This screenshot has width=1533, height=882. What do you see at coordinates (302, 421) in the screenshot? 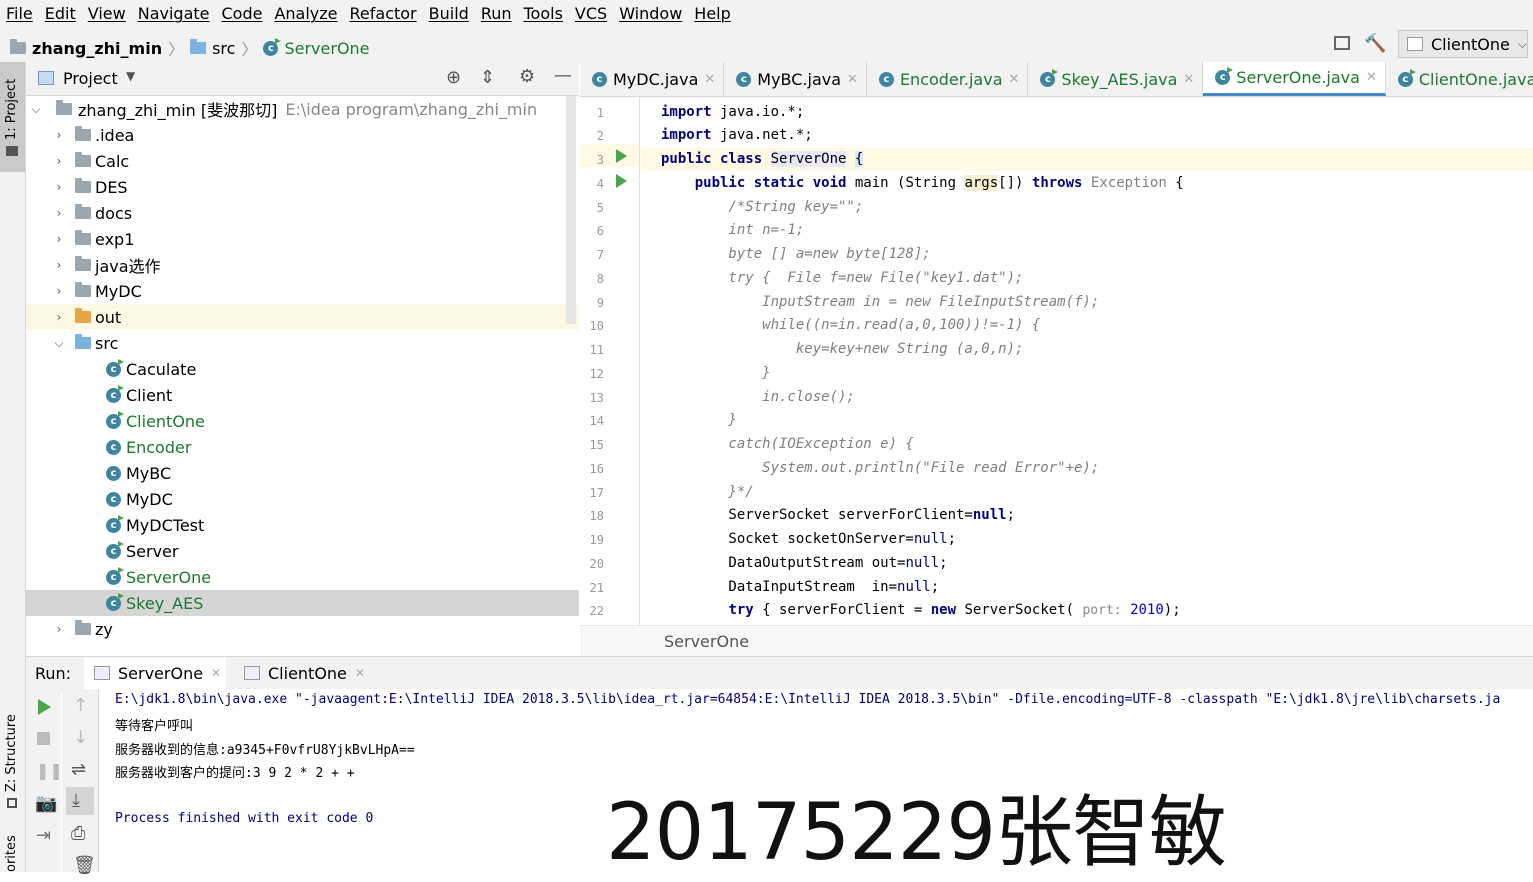
I see `tree-file-clientone: c ClientOne` at bounding box center [302, 421].